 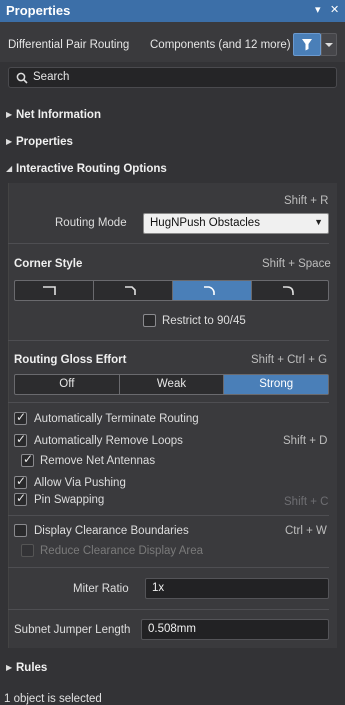 I want to click on panel-title-bar: Properties ▾ ✕, so click(x=172, y=11).